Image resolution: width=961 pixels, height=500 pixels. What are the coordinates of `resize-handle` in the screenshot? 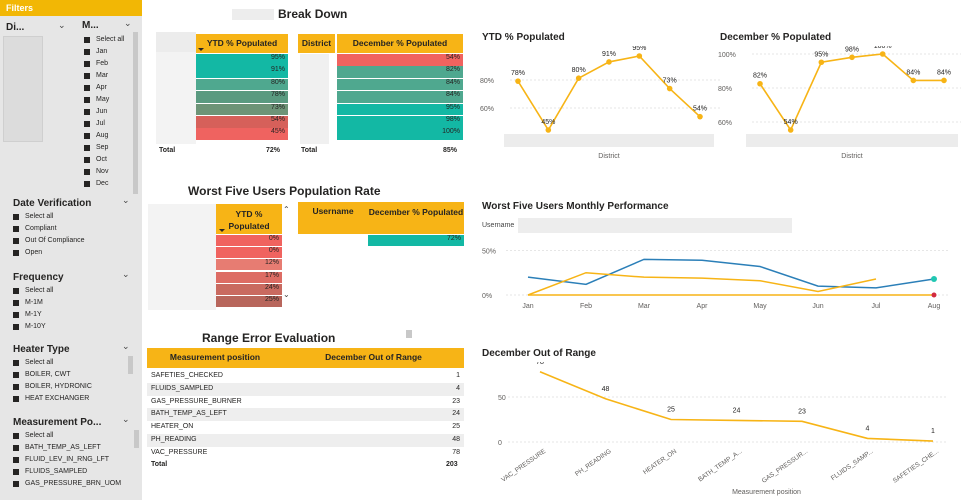 It's located at (409, 334).